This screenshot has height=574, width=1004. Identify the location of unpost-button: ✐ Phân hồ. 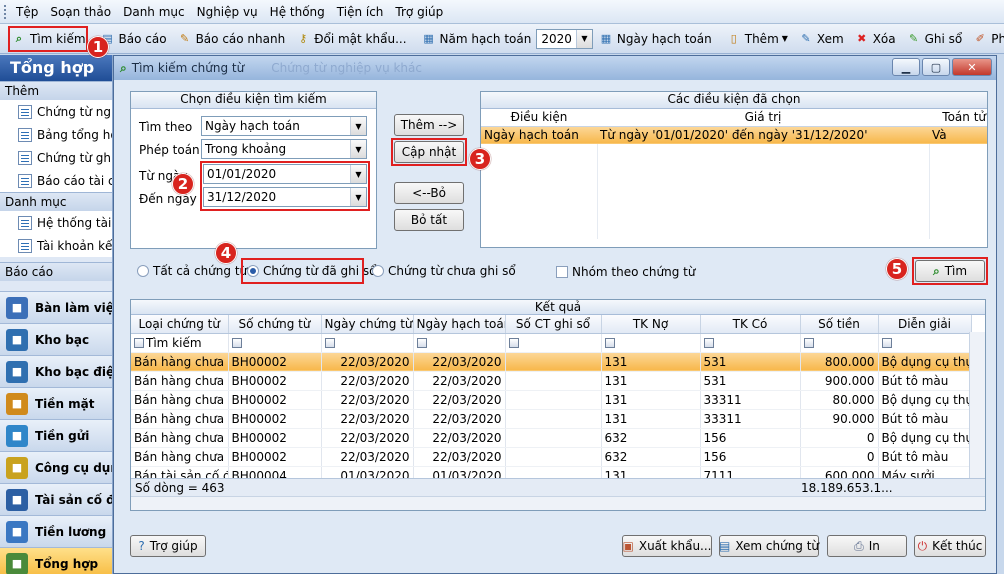
(985, 39).